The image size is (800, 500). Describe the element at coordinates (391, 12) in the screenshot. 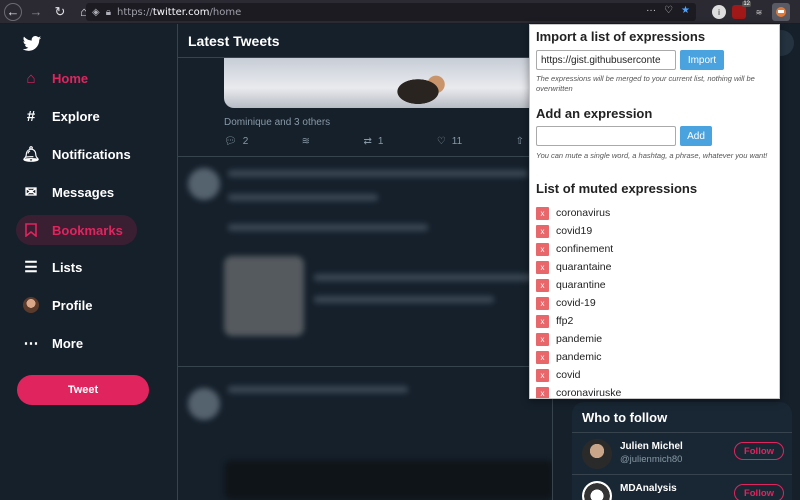

I see `url-bar: ◈ 🔒︎ https://twitter.com/home ··· ♡ ★` at that location.